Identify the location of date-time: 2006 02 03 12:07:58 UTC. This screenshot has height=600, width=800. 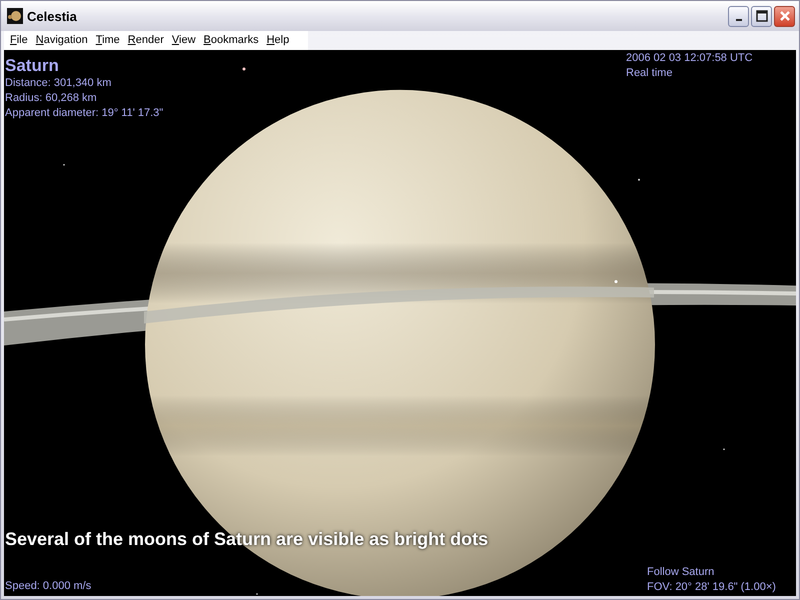
(689, 58).